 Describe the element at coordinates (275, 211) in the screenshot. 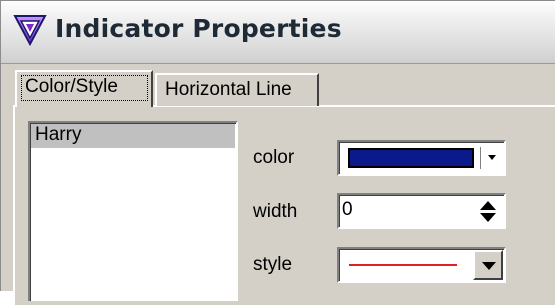

I see `width-label: width` at that location.